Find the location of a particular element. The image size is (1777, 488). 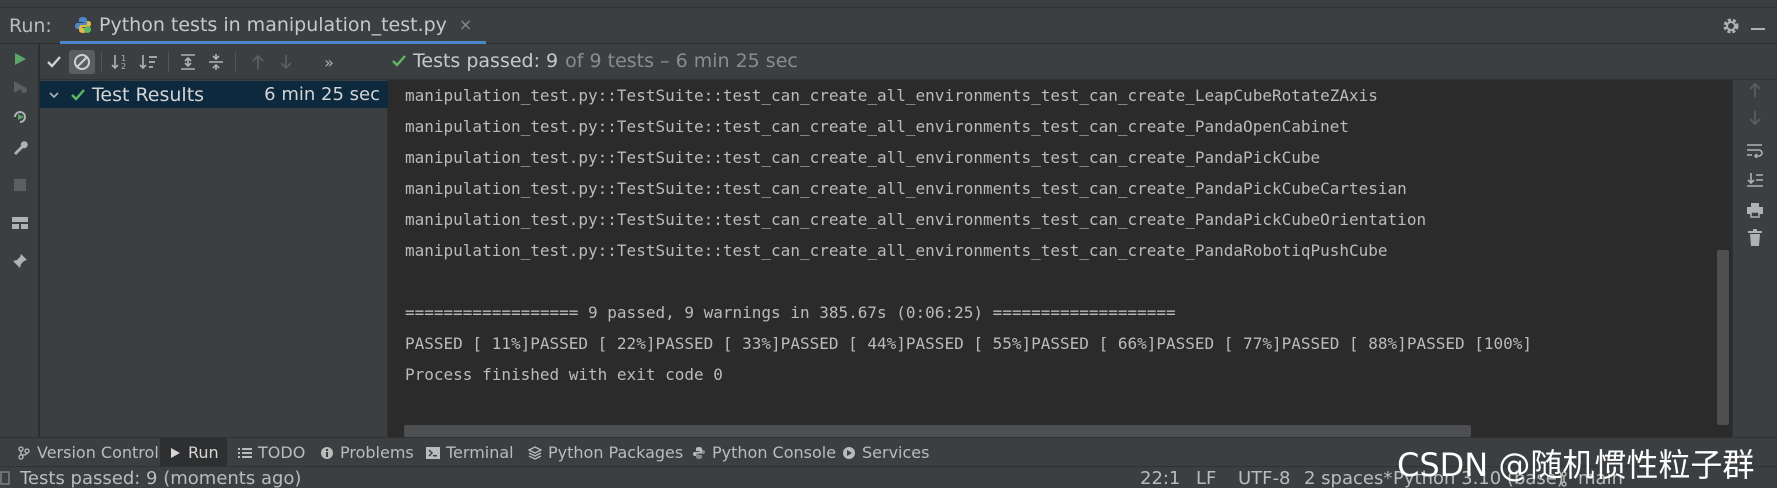

tool-window-services: Services is located at coordinates (885, 452).